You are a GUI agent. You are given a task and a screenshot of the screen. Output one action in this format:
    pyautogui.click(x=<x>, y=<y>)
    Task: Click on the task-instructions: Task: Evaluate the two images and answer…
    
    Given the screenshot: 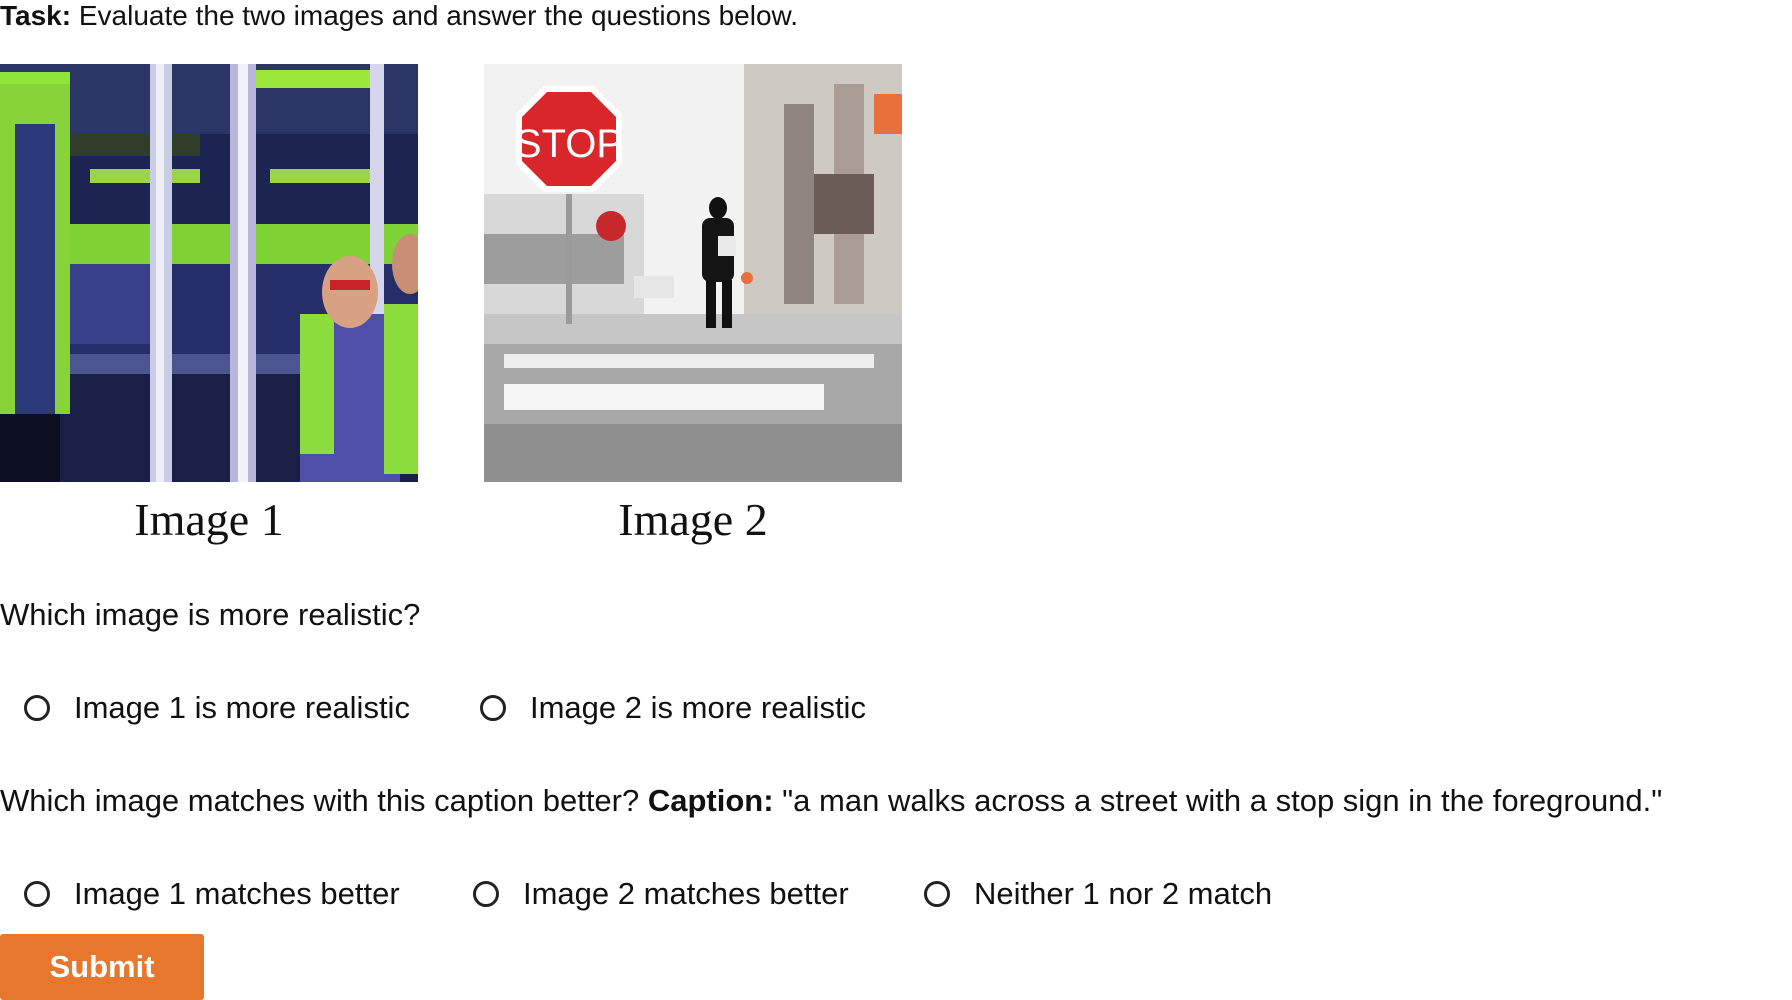 What is the action you would take?
    pyautogui.click(x=399, y=16)
    